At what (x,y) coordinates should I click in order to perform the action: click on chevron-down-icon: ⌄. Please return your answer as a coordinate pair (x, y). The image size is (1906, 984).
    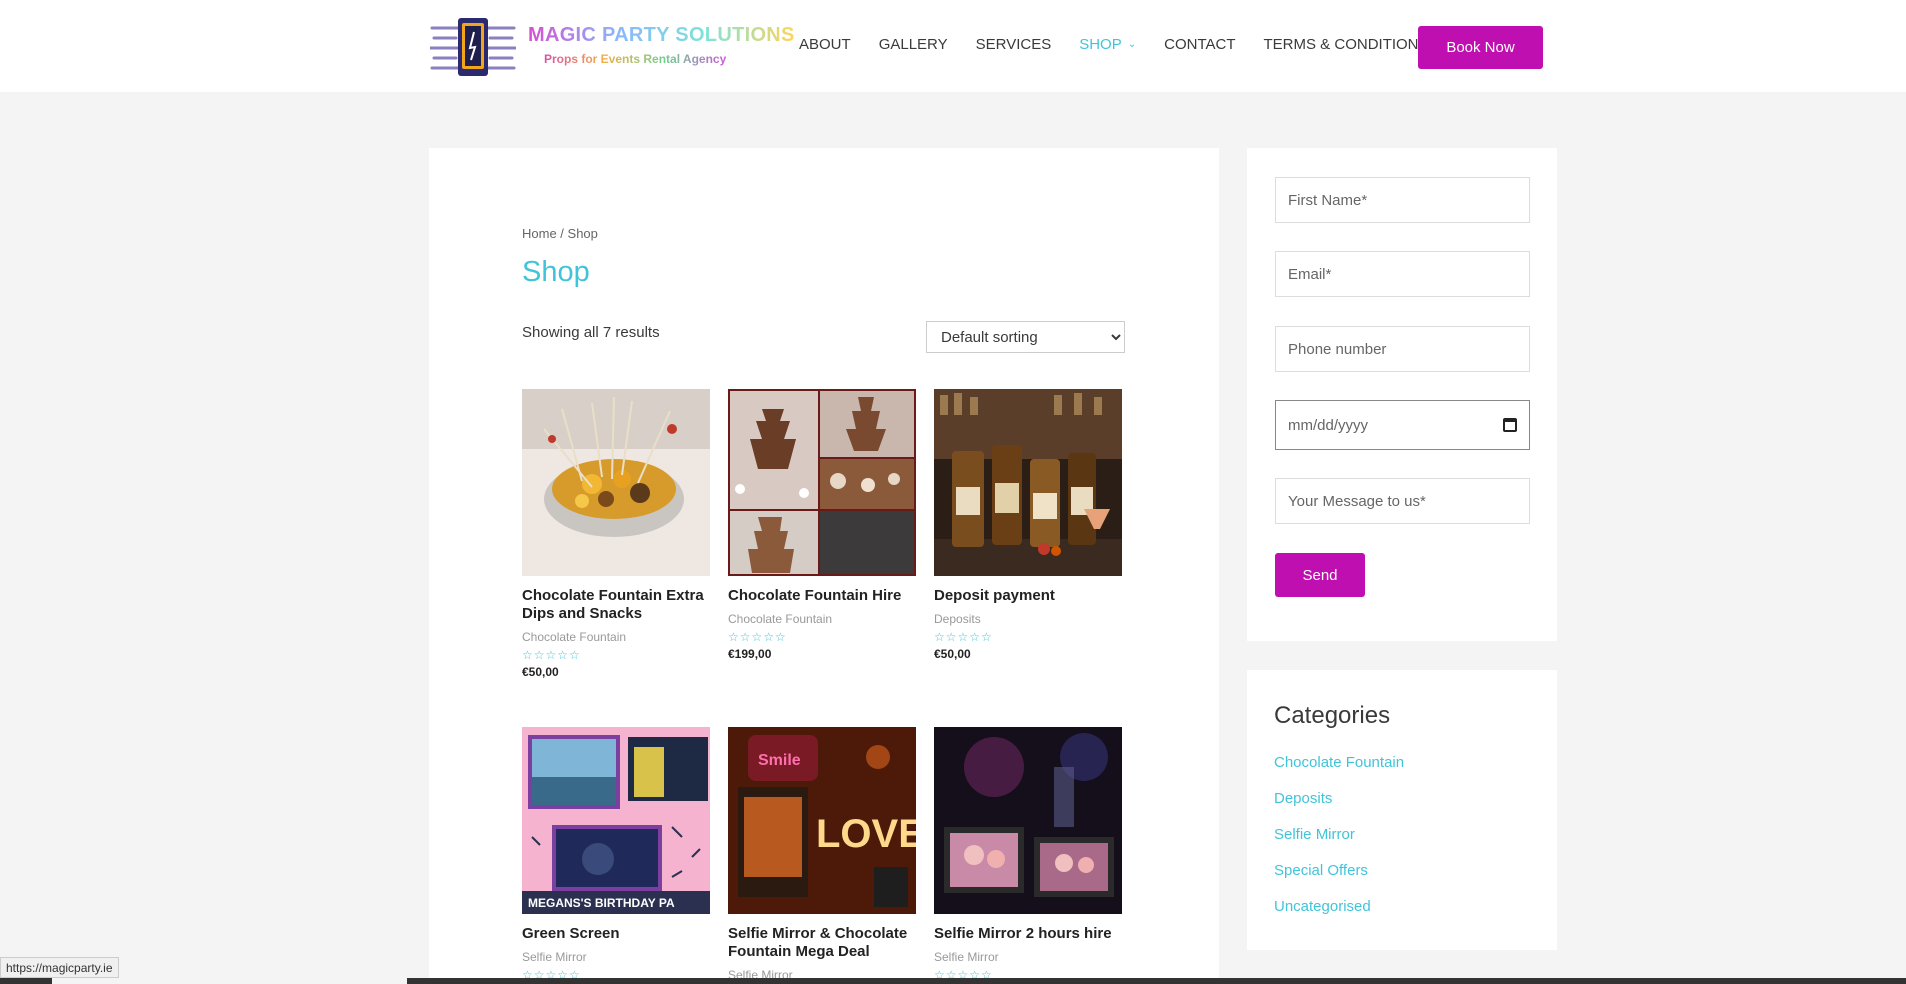
    Looking at the image, I should click on (1132, 44).